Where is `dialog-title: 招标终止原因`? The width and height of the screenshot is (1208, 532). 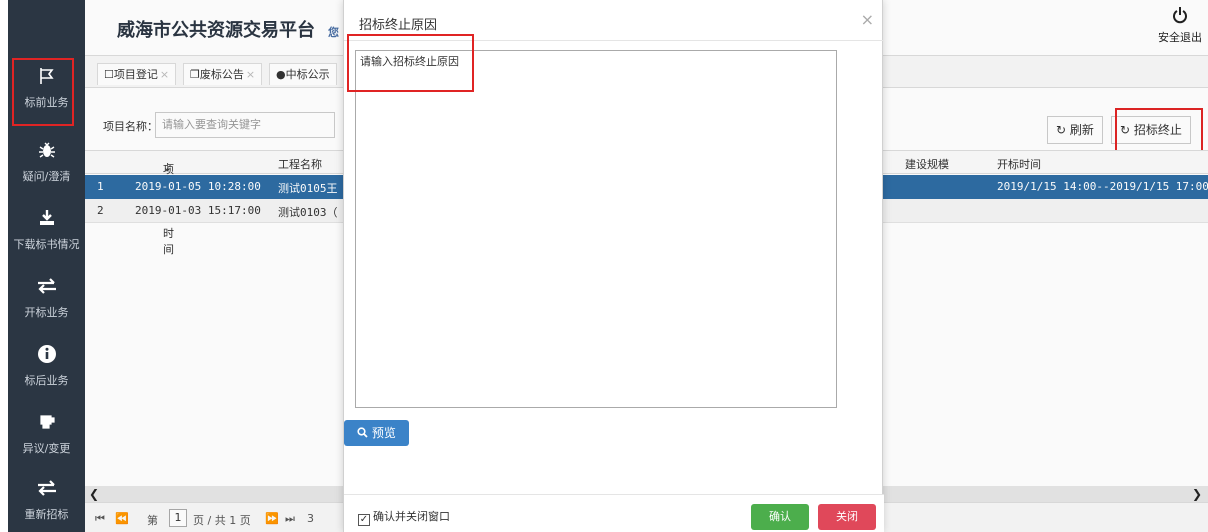
dialog-title: 招标终止原因 is located at coordinates (398, 25).